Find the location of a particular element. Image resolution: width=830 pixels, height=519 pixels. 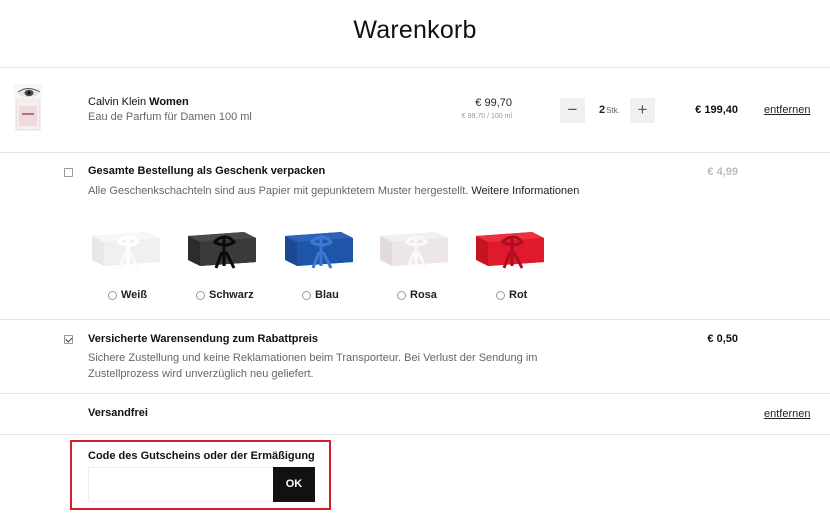

shipping-label: Versandfrei is located at coordinates (118, 413).